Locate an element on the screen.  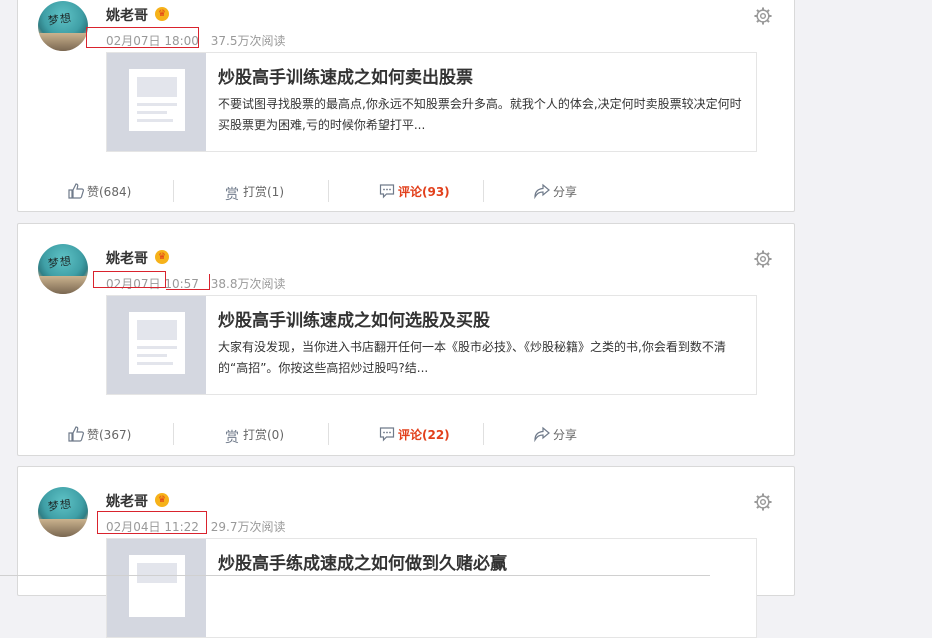
read-count: 29.7万次阅读 is located at coordinates (248, 527).